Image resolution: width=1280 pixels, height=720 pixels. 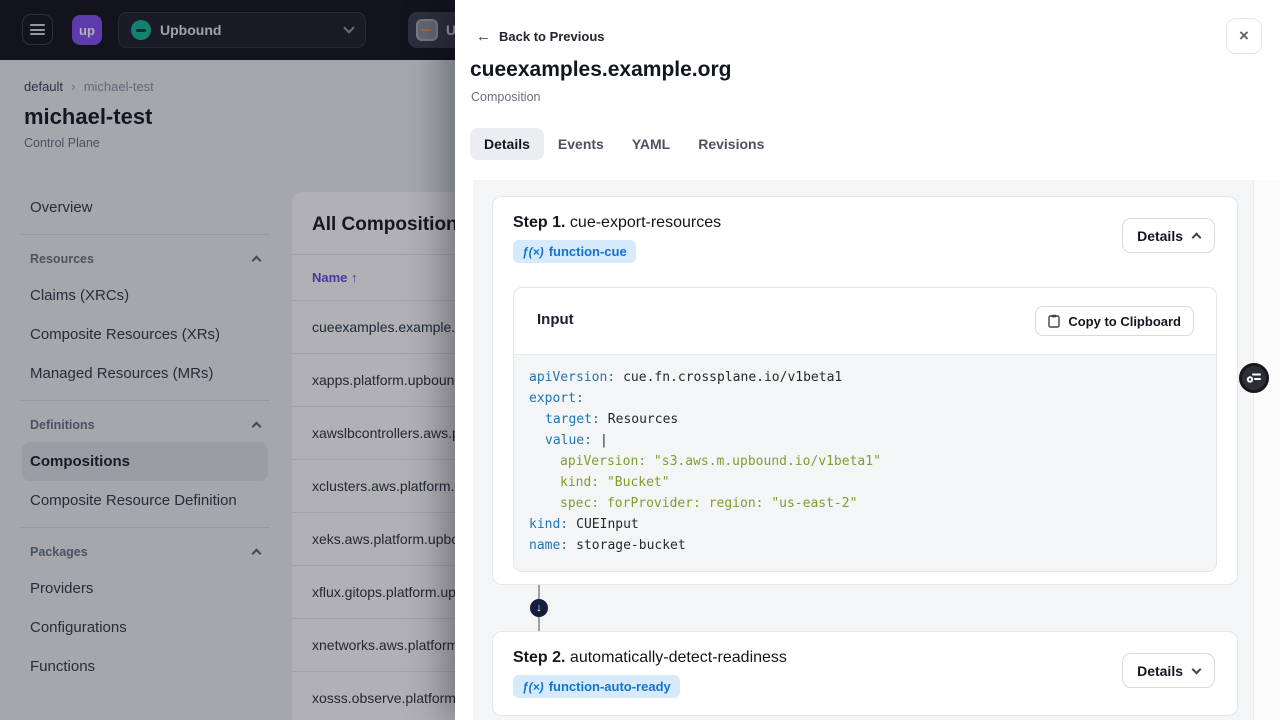 I want to click on close-button: ×, so click(x=1244, y=36).